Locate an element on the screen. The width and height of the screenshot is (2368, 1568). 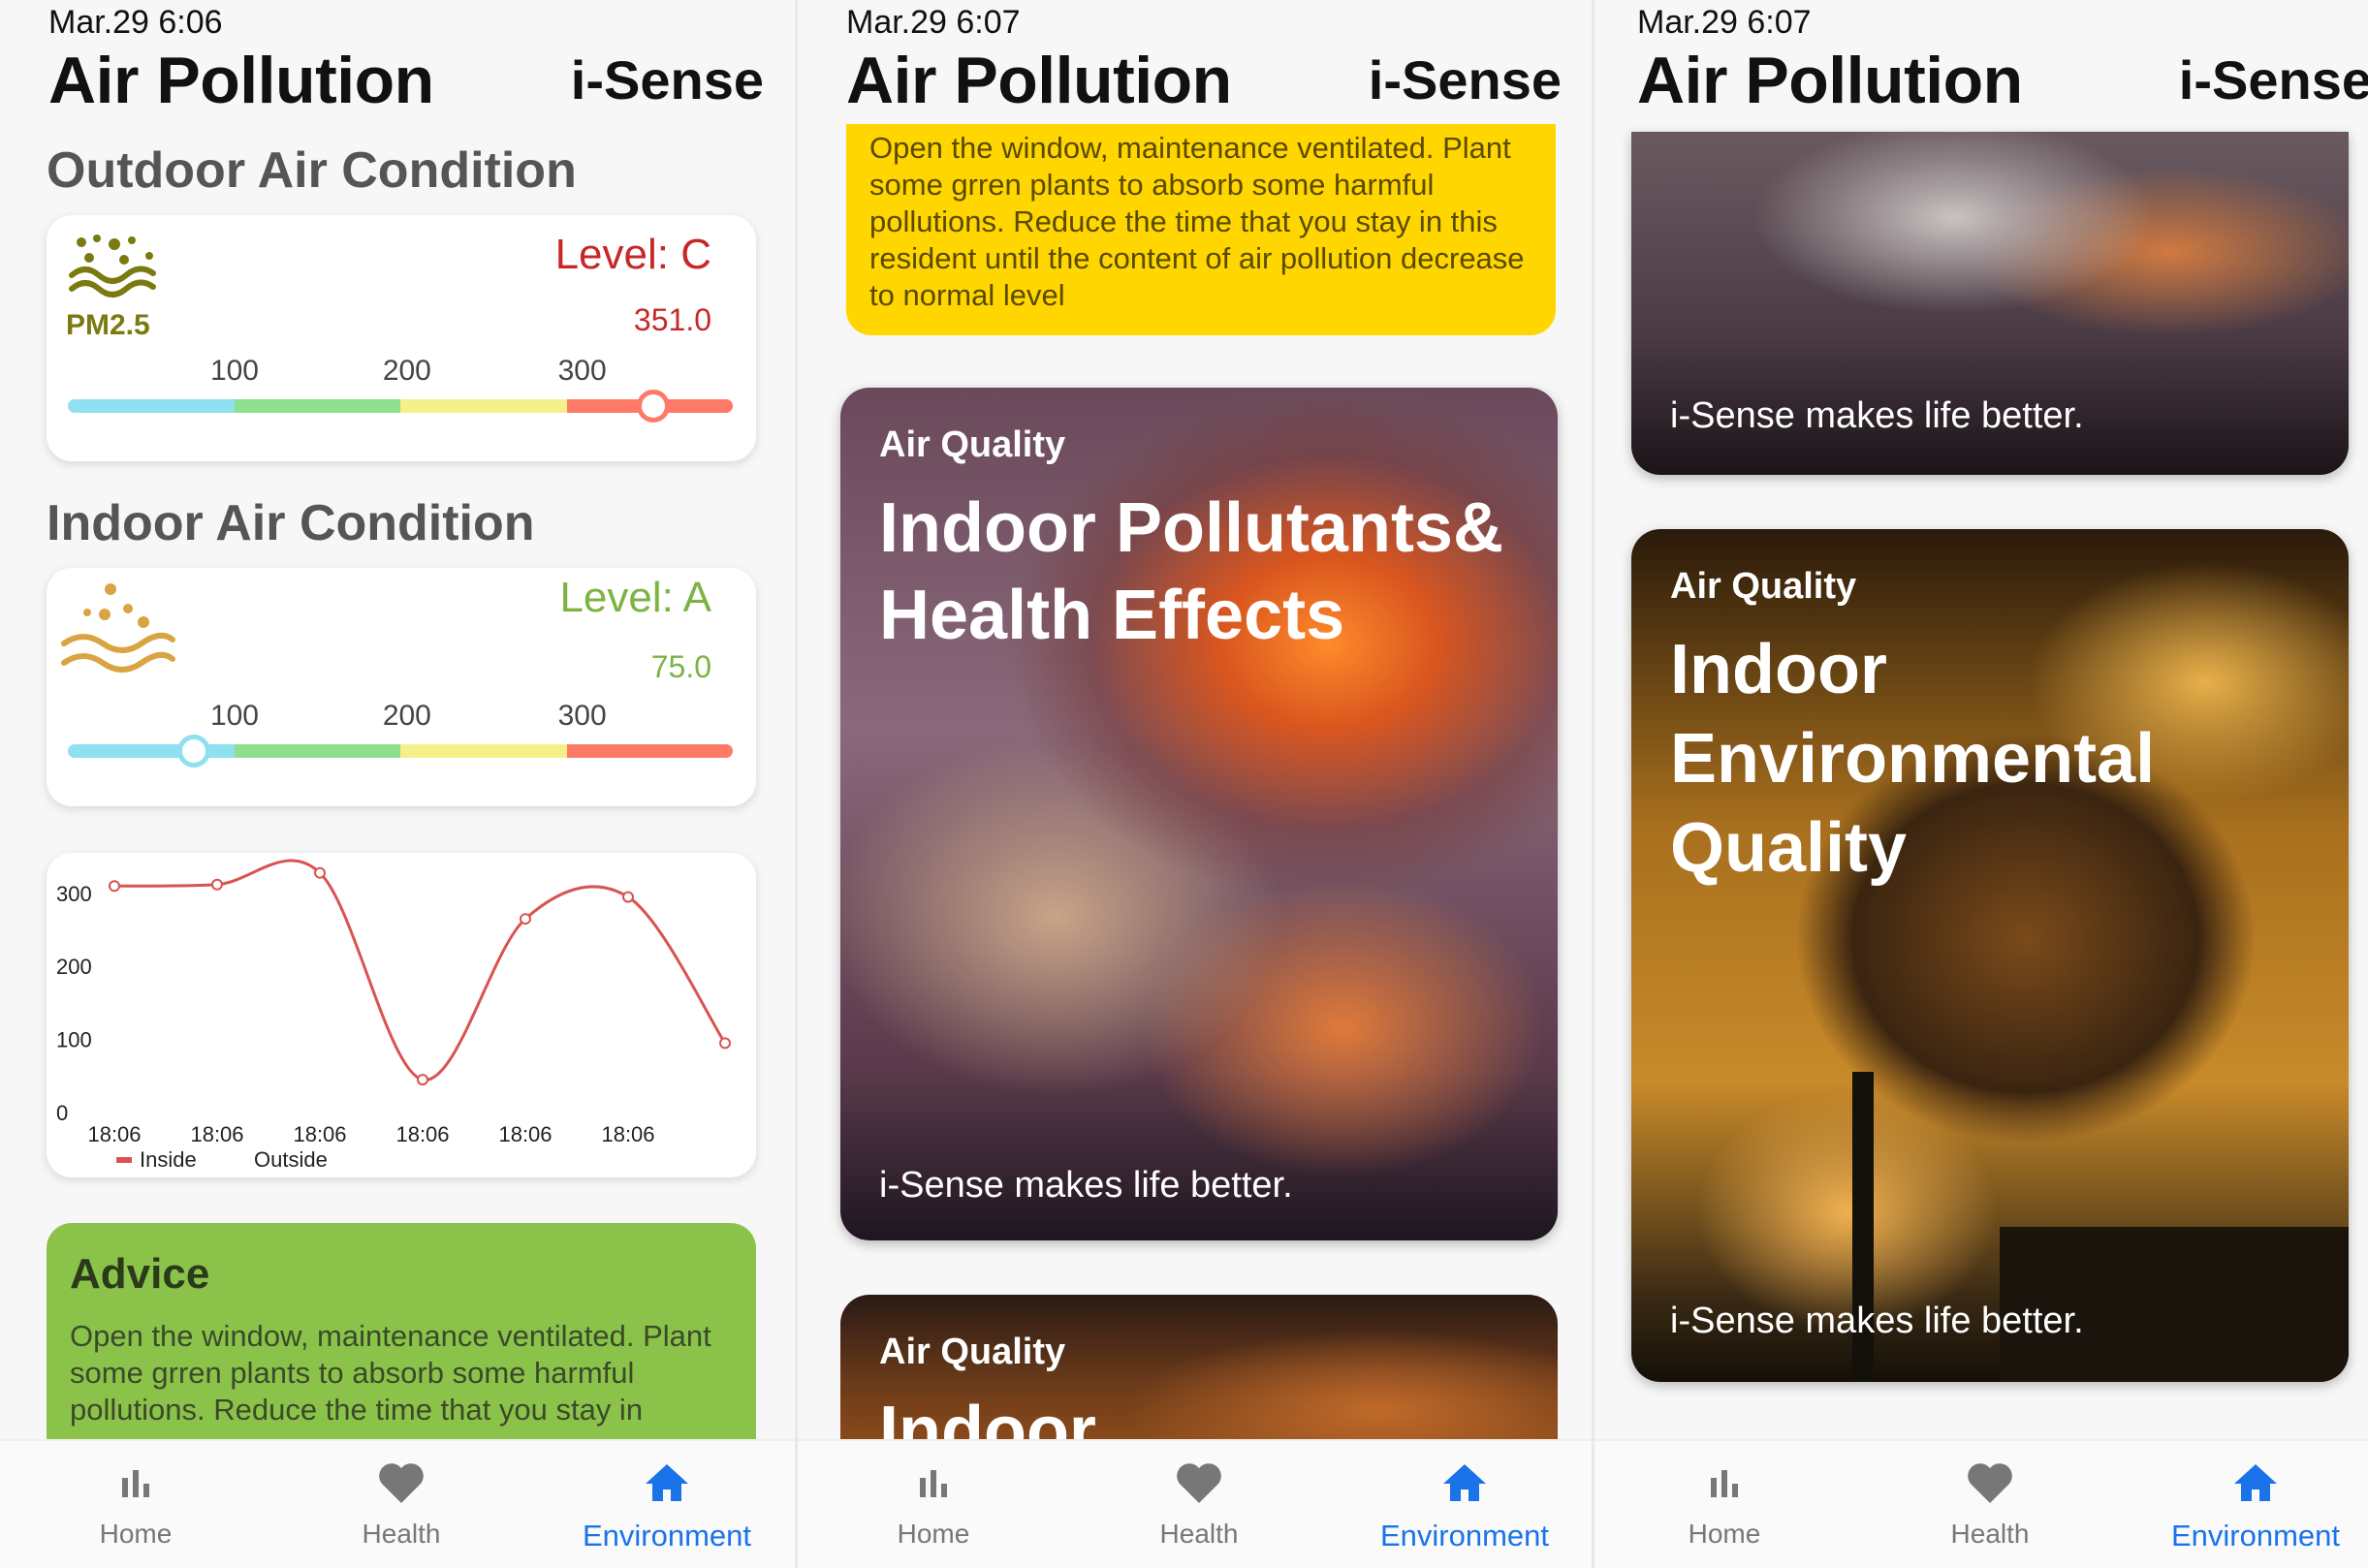
legend-label-outside: Outside is located at coordinates (291, 1159).